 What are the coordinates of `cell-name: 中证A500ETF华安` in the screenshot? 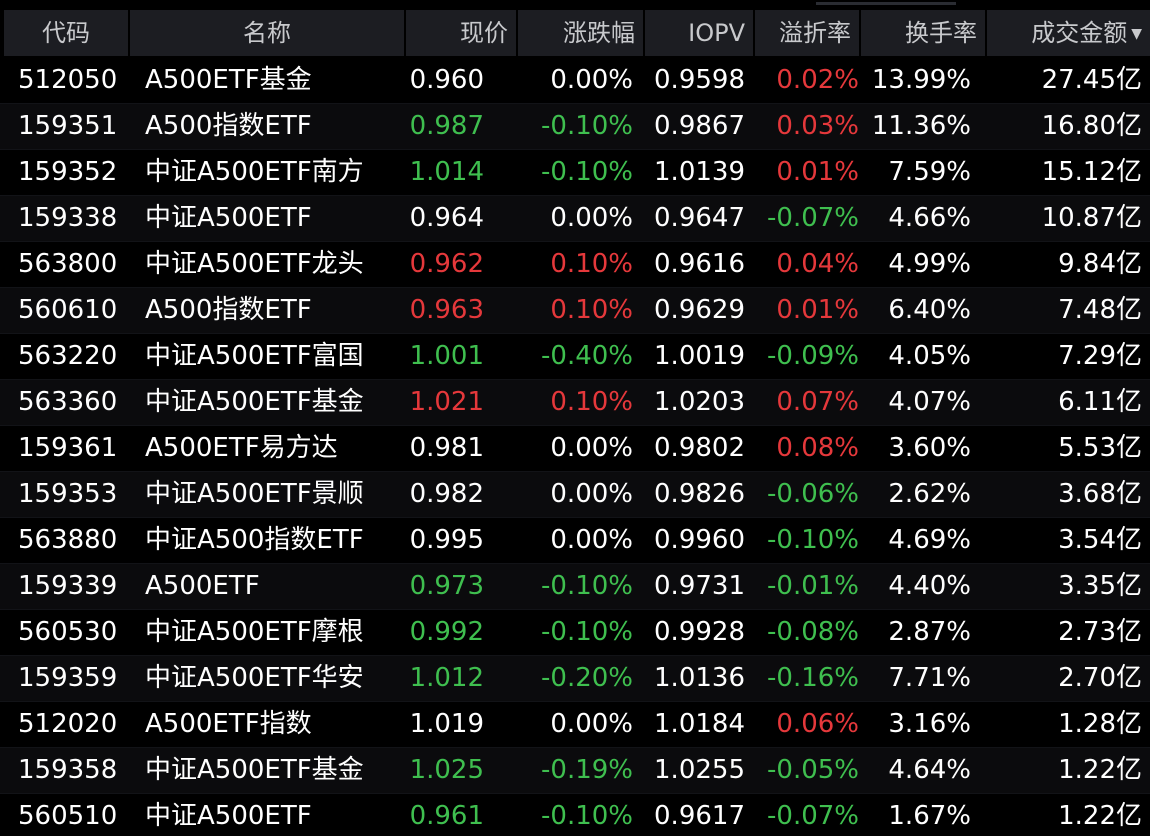 It's located at (254, 678).